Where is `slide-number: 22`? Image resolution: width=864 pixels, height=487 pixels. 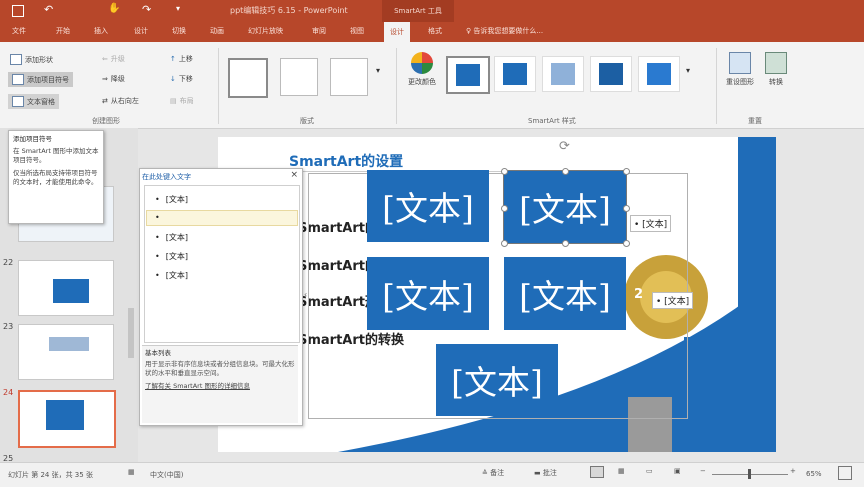
slide-number: 22 is located at coordinates (8, 262).